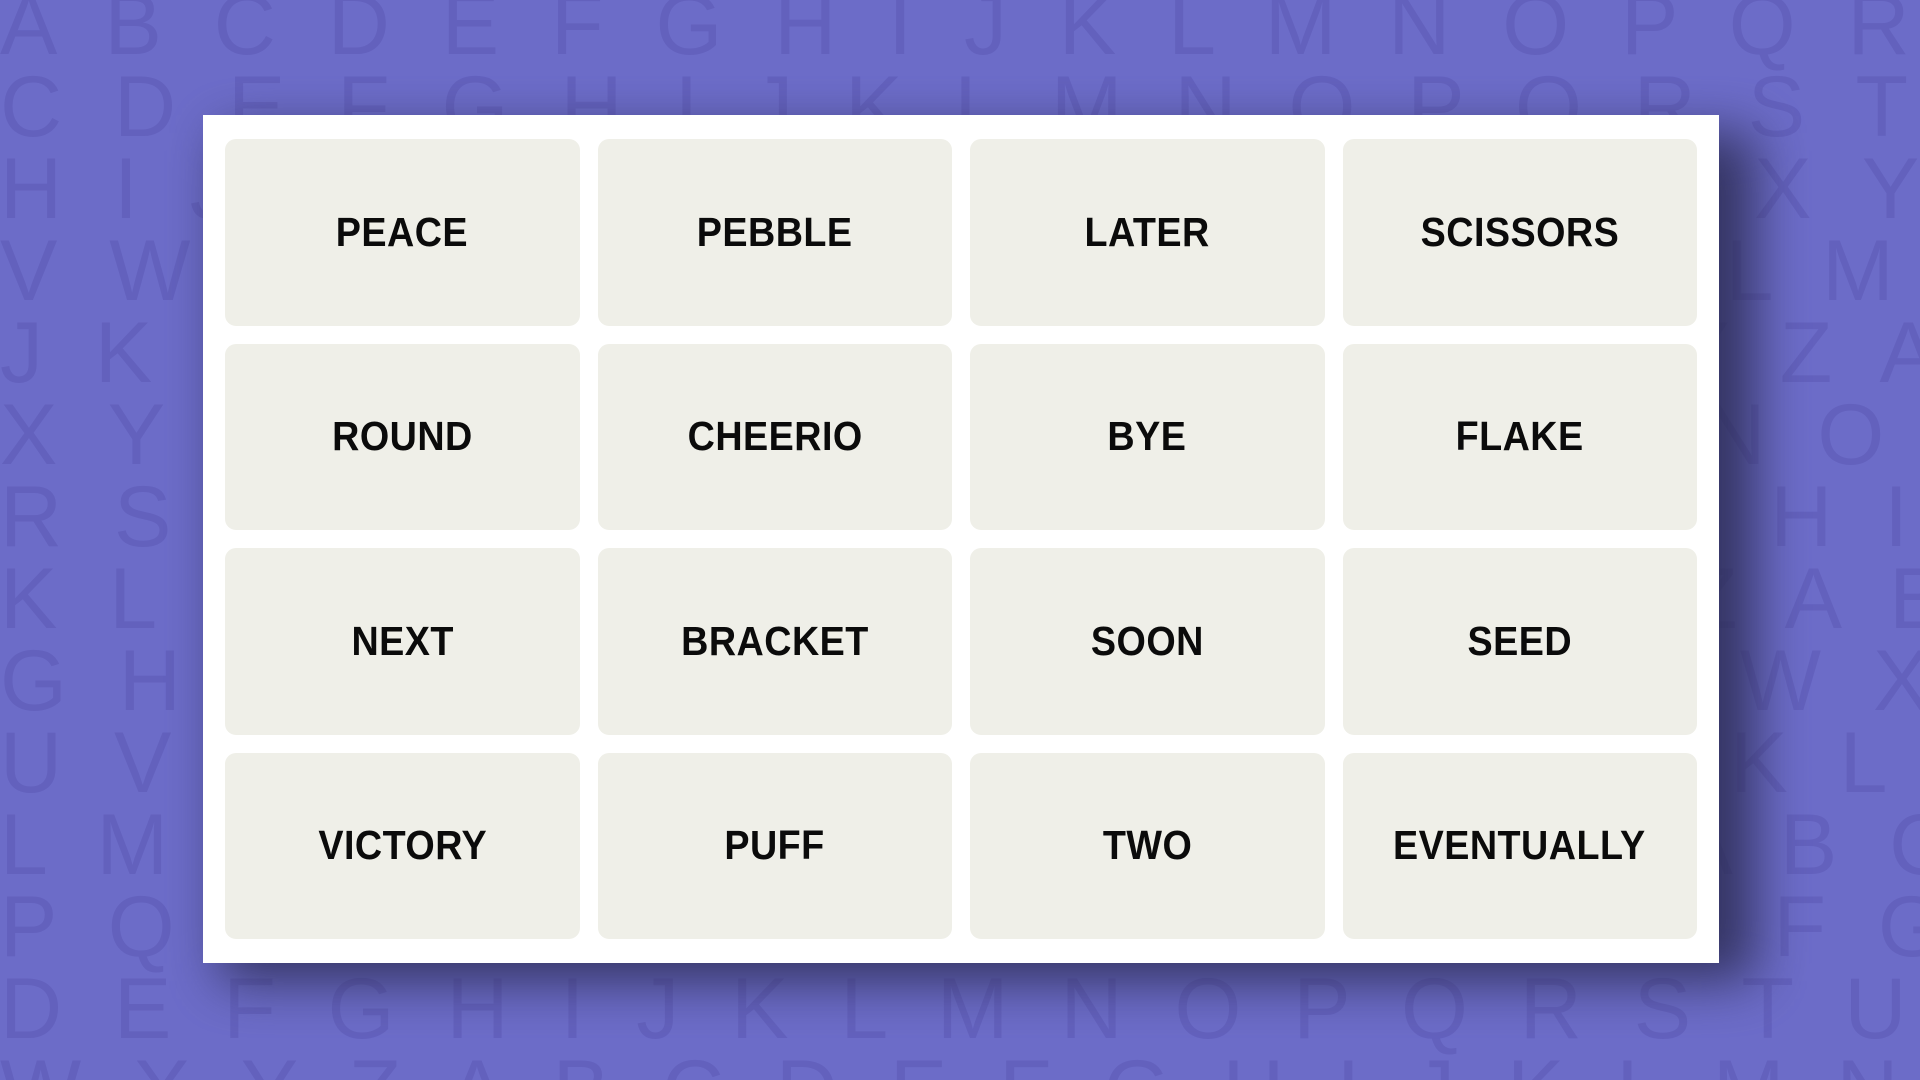 This screenshot has width=1920, height=1080. I want to click on word-tile: CHEERIO, so click(774, 436).